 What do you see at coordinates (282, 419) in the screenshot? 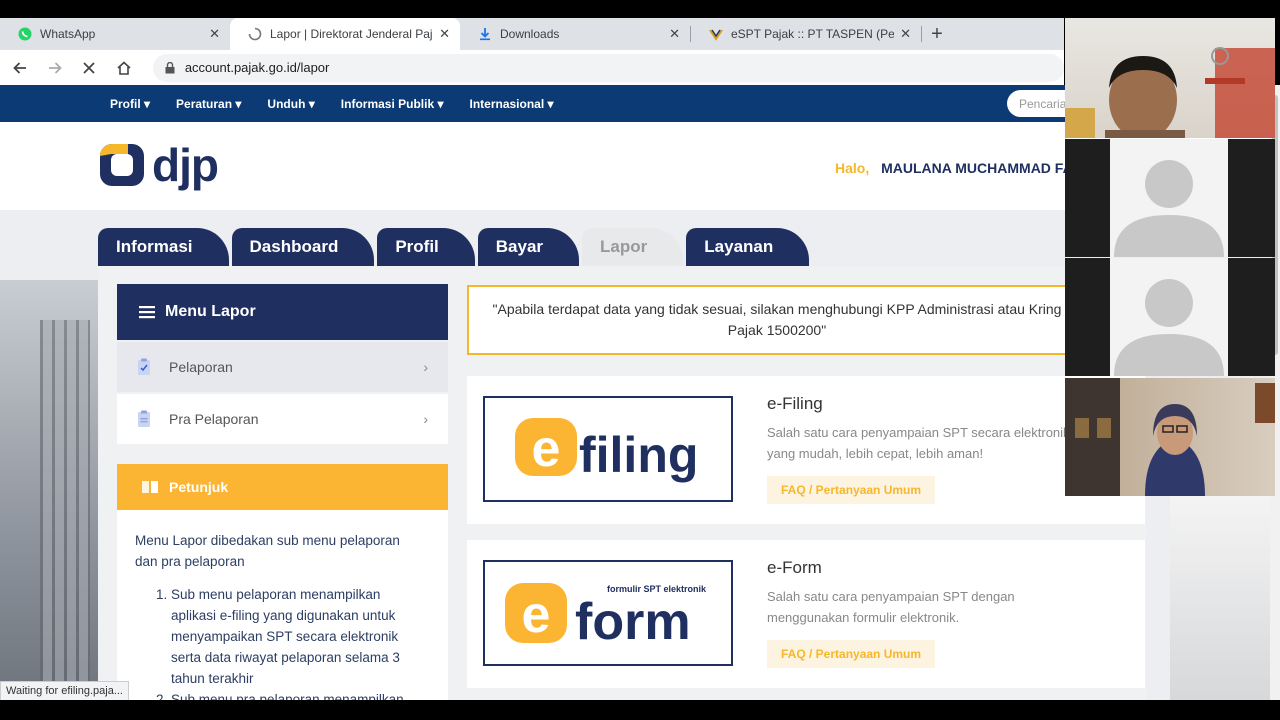
I see `sidebar-item-pra-pelaporan: Pra Pelaporan ›` at bounding box center [282, 419].